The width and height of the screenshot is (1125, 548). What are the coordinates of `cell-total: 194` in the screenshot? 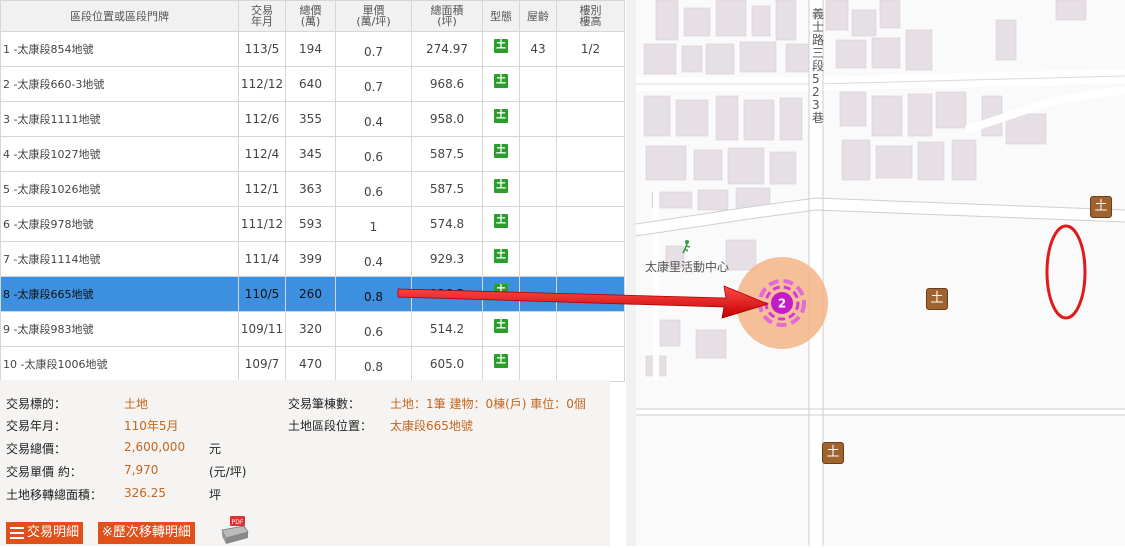 It's located at (310, 49).